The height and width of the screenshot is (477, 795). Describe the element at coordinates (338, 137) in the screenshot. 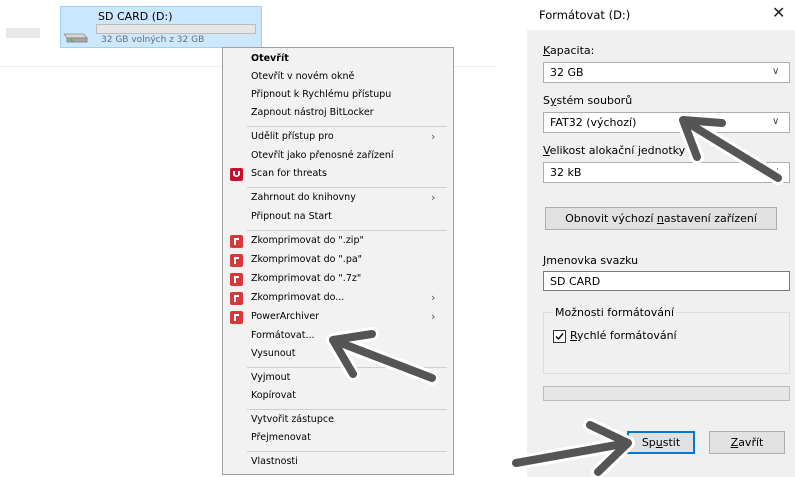

I see `menu-item-give-access: Udělit přístup pro ›` at that location.